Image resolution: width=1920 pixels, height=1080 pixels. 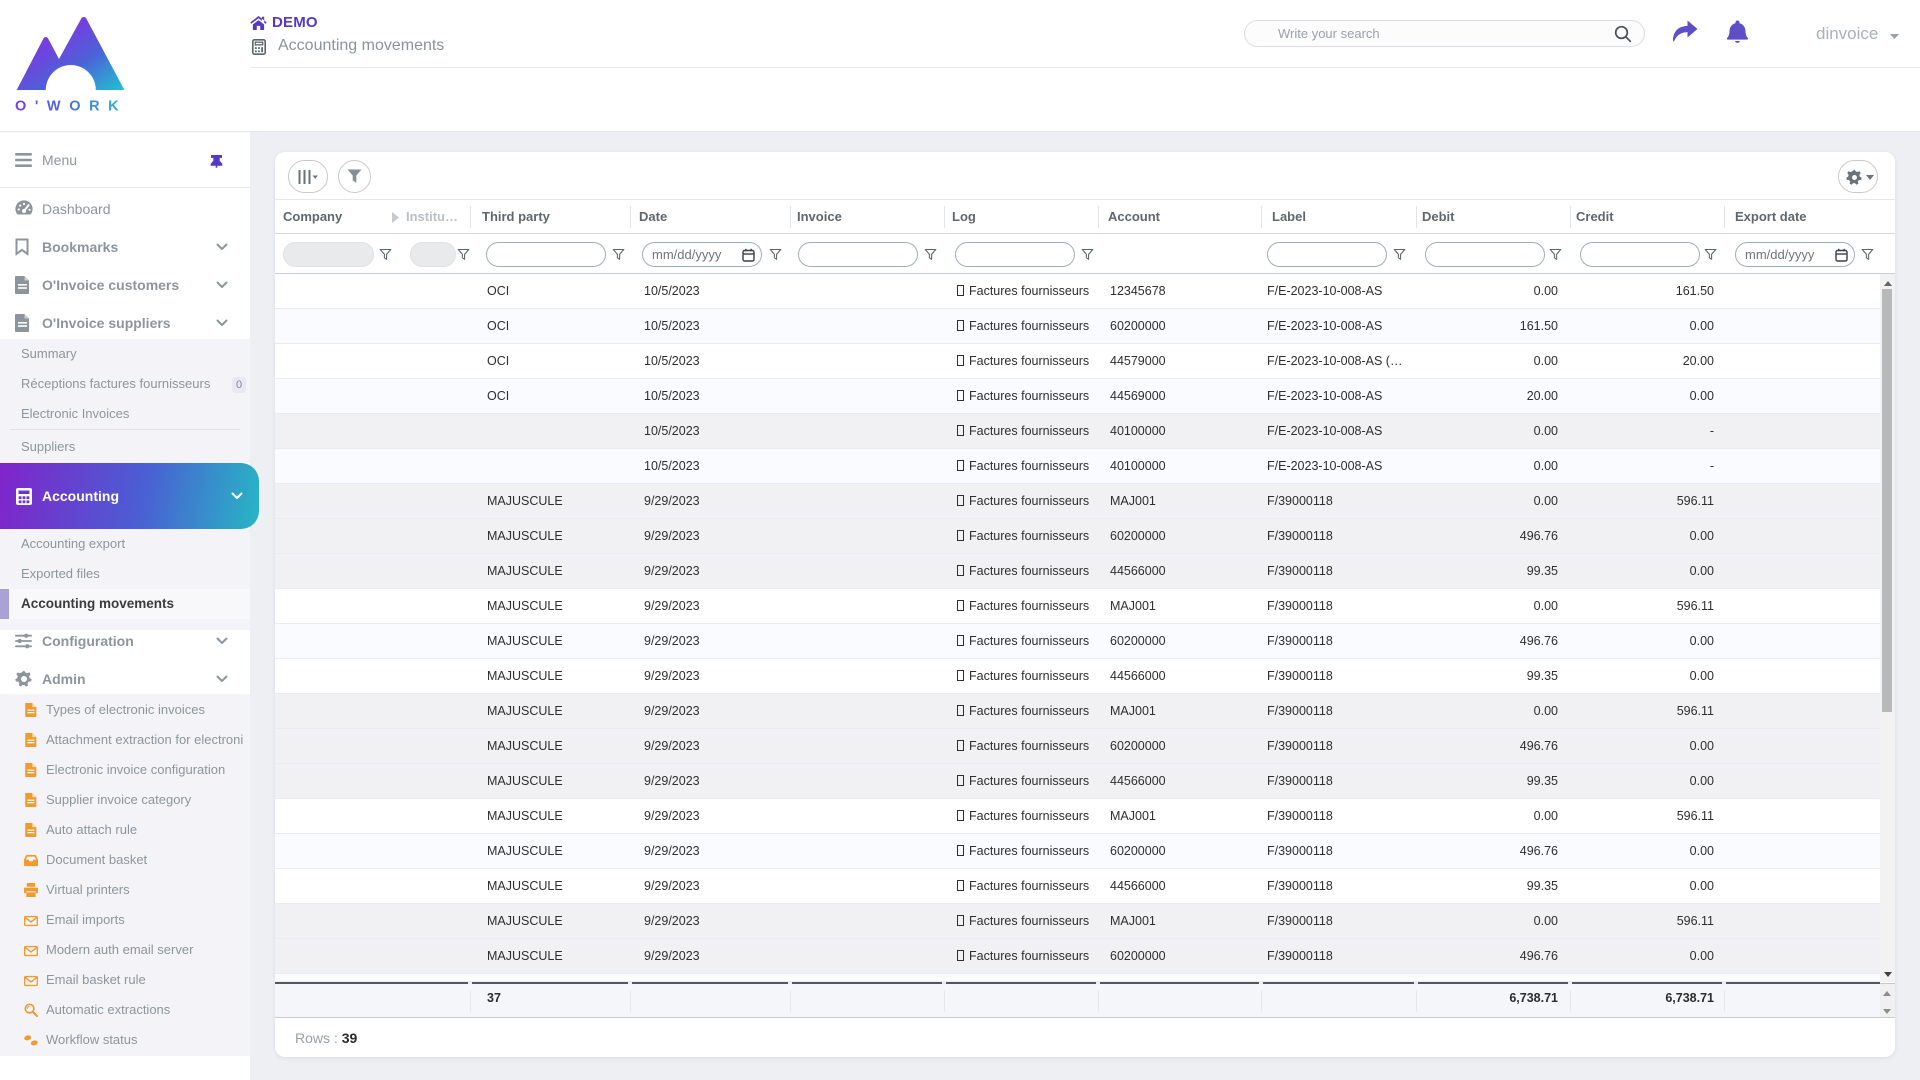 I want to click on svg-text: O'WORK, so click(x=71, y=107).